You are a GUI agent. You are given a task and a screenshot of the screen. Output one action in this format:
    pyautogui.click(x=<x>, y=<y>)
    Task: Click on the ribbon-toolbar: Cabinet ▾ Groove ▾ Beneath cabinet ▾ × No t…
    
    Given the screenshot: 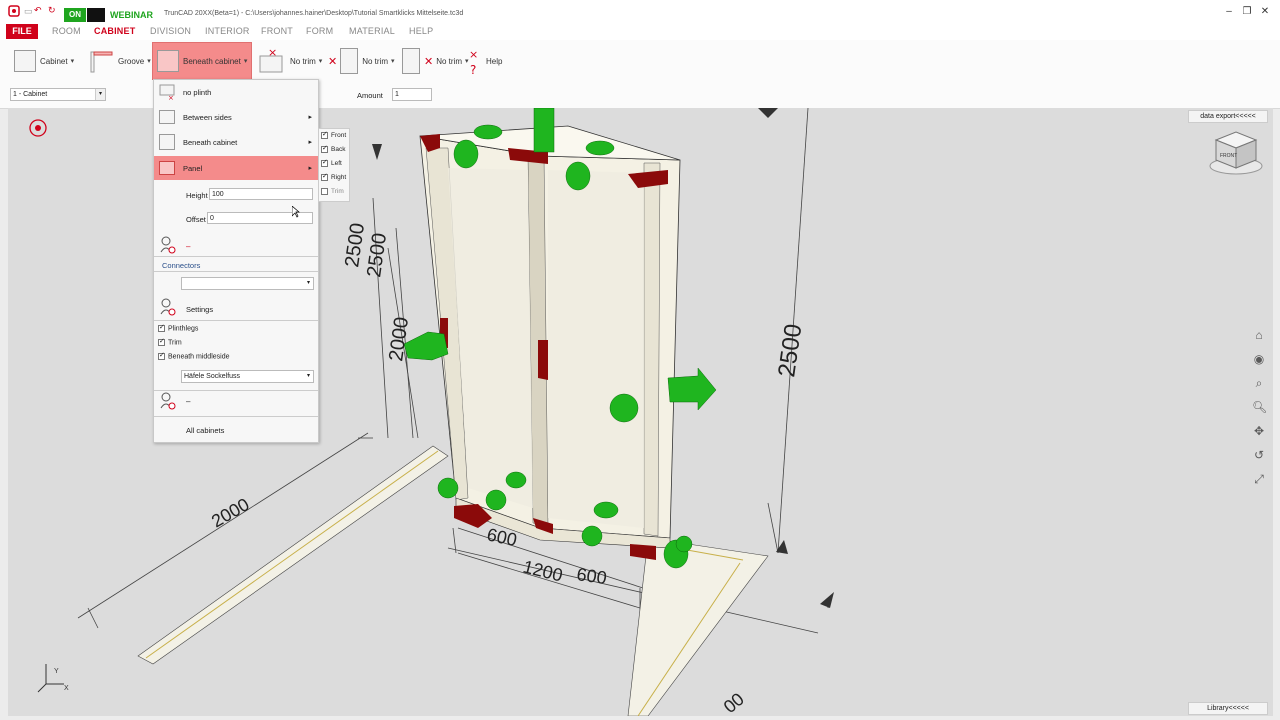 What is the action you would take?
    pyautogui.click(x=640, y=61)
    